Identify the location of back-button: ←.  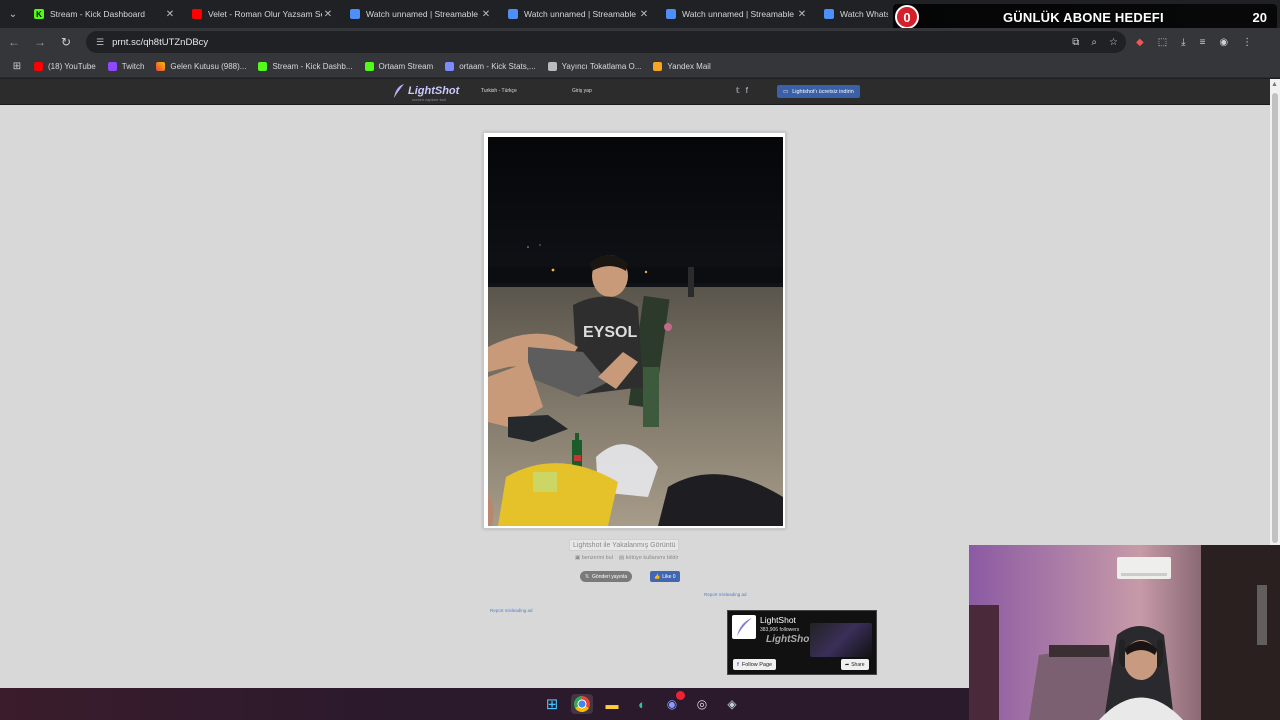
(14, 42).